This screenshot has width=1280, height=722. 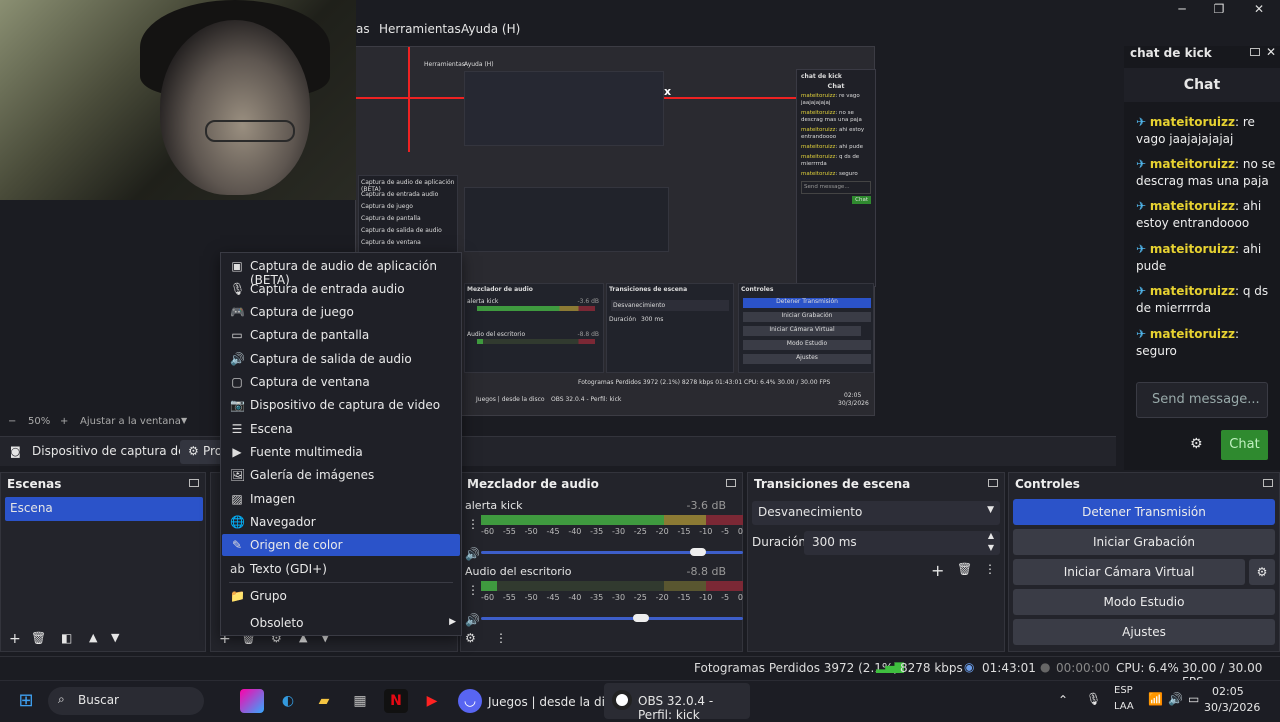 What do you see at coordinates (126, 701) in the screenshot?
I see `taskbar-search: ⌕ Buscar` at bounding box center [126, 701].